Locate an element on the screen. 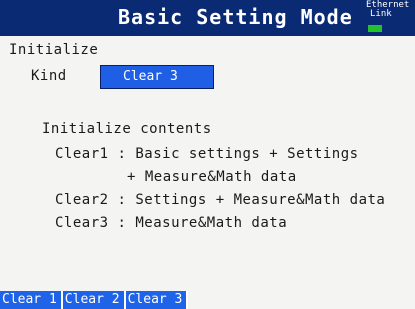  contents-line-clear1: Clear1 : Basic settings + Settings is located at coordinates (207, 154).